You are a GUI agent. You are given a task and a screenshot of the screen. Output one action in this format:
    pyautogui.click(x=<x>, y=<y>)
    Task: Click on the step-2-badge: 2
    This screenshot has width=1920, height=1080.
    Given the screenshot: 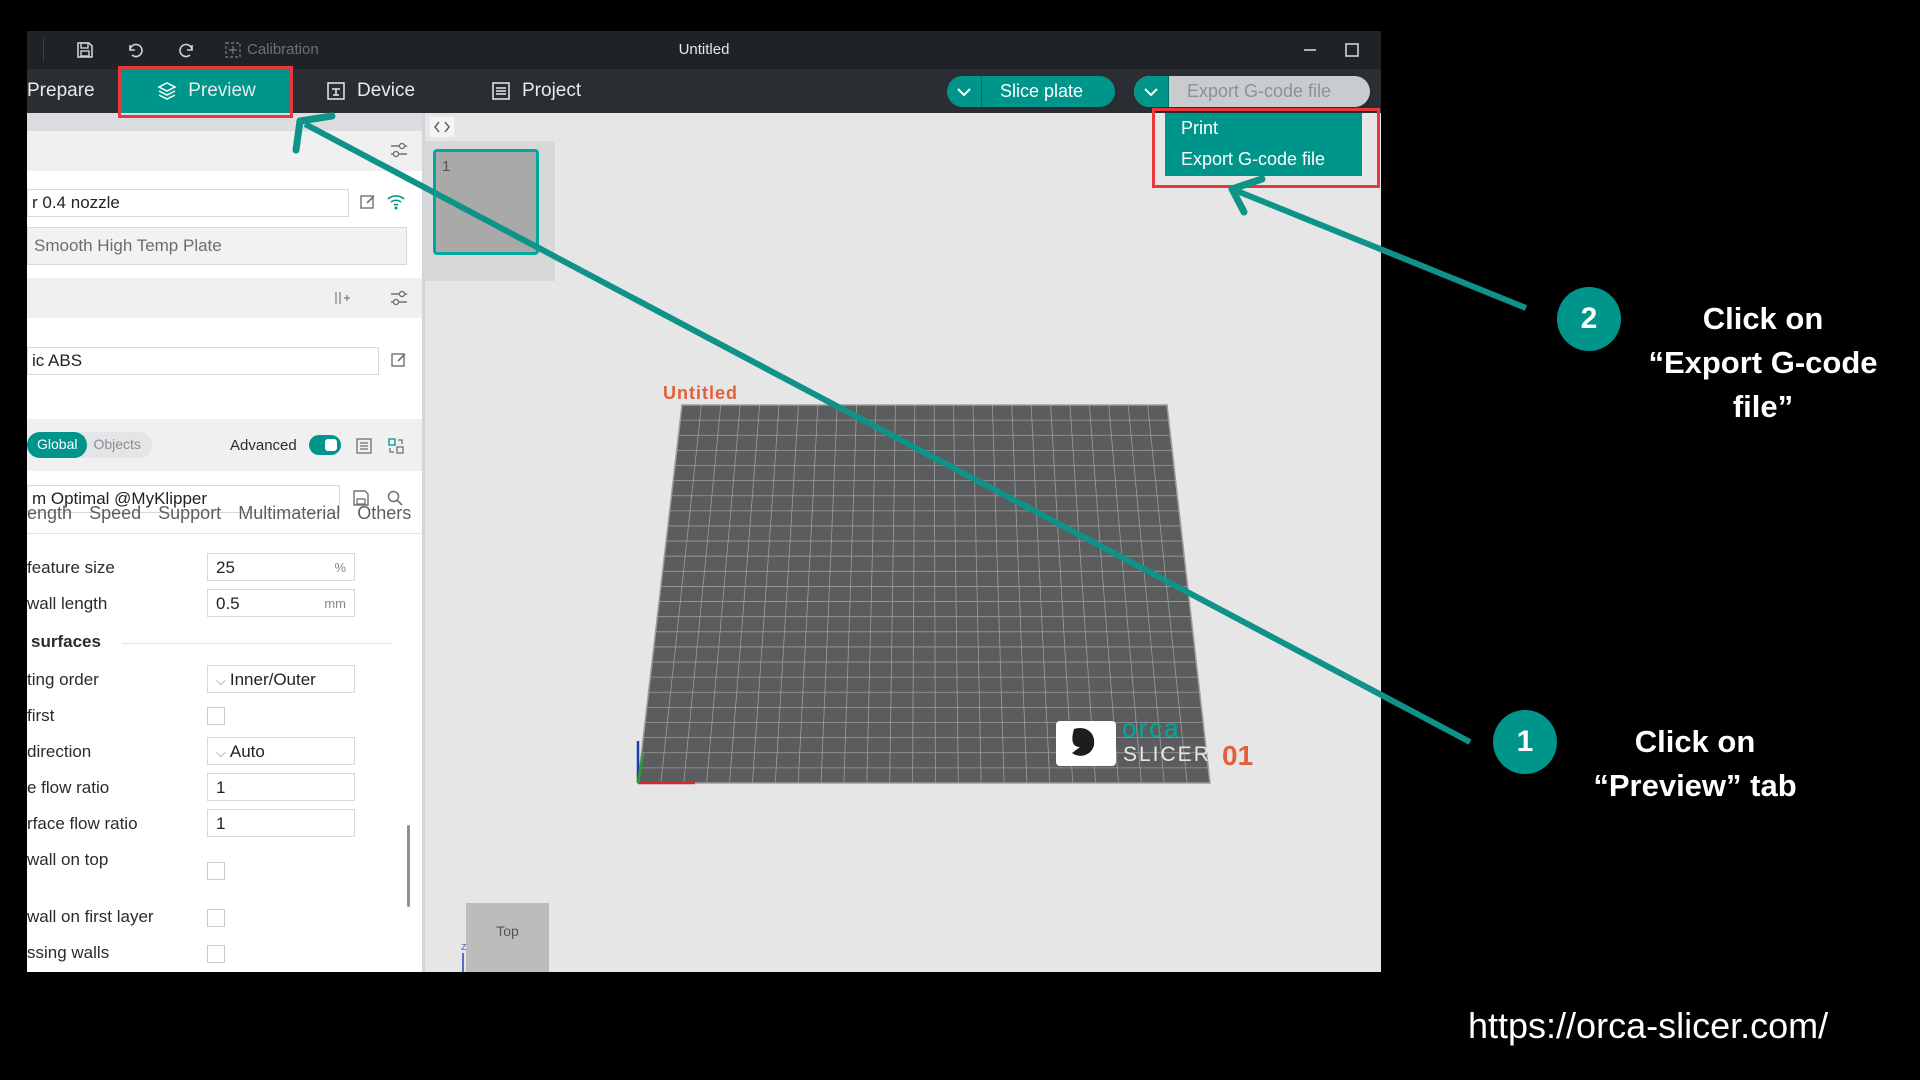 What is the action you would take?
    pyautogui.click(x=1589, y=319)
    